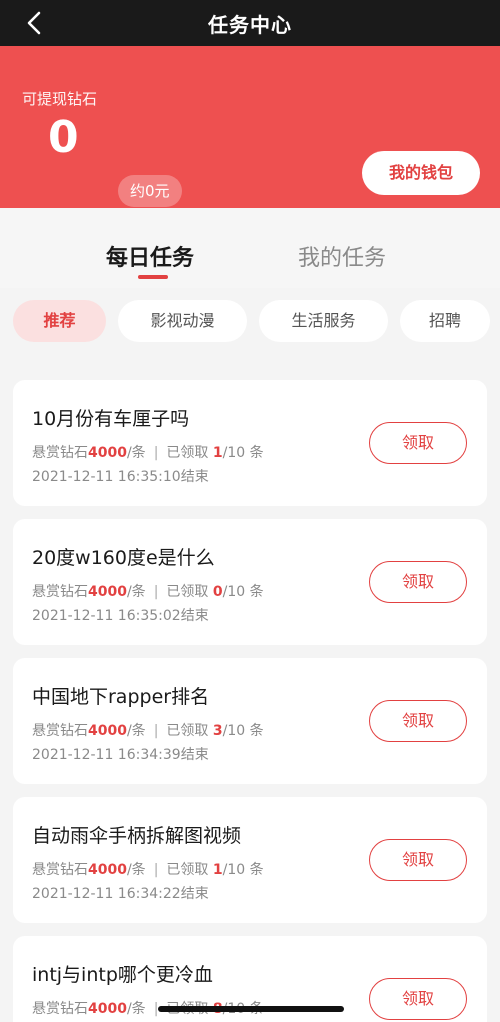 This screenshot has height=1022, width=500. What do you see at coordinates (60, 99) in the screenshot?
I see `withdrawable-label: 可提现钻石` at bounding box center [60, 99].